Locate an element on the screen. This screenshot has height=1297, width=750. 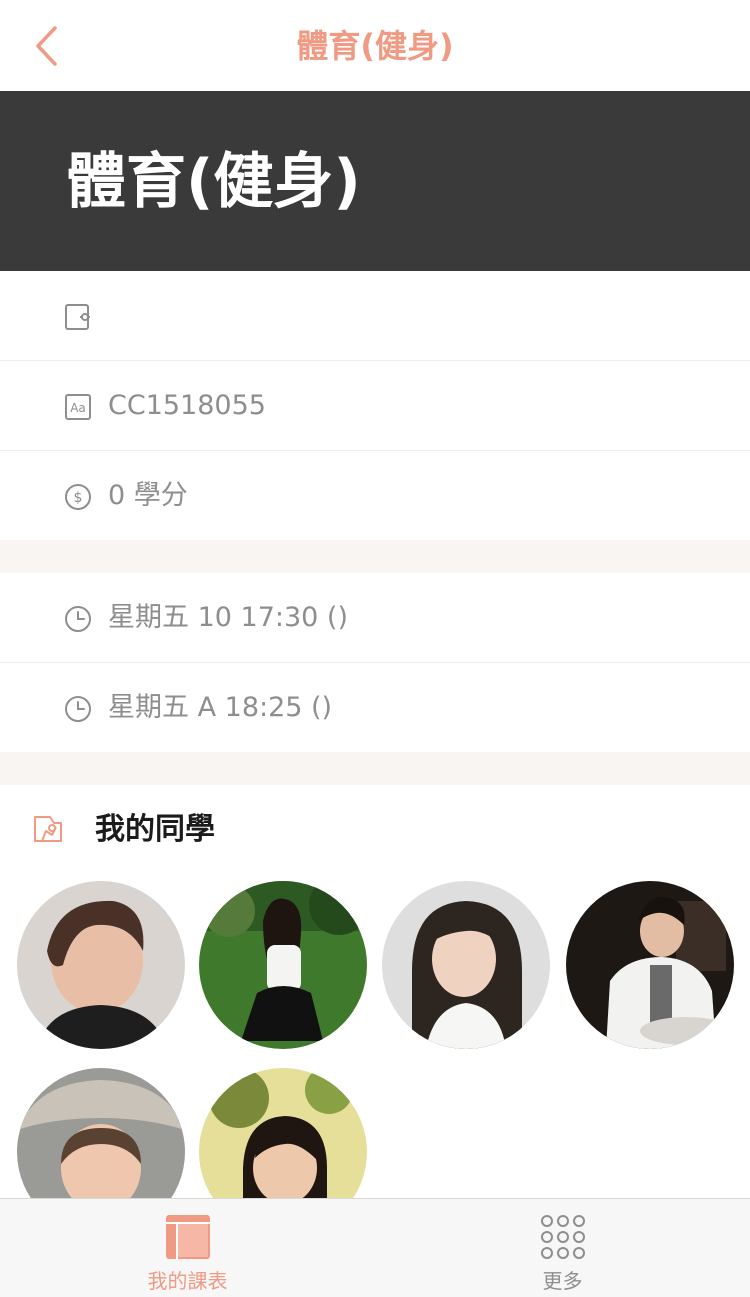
navigation-bar: 體育(健身) is located at coordinates (375, 45).